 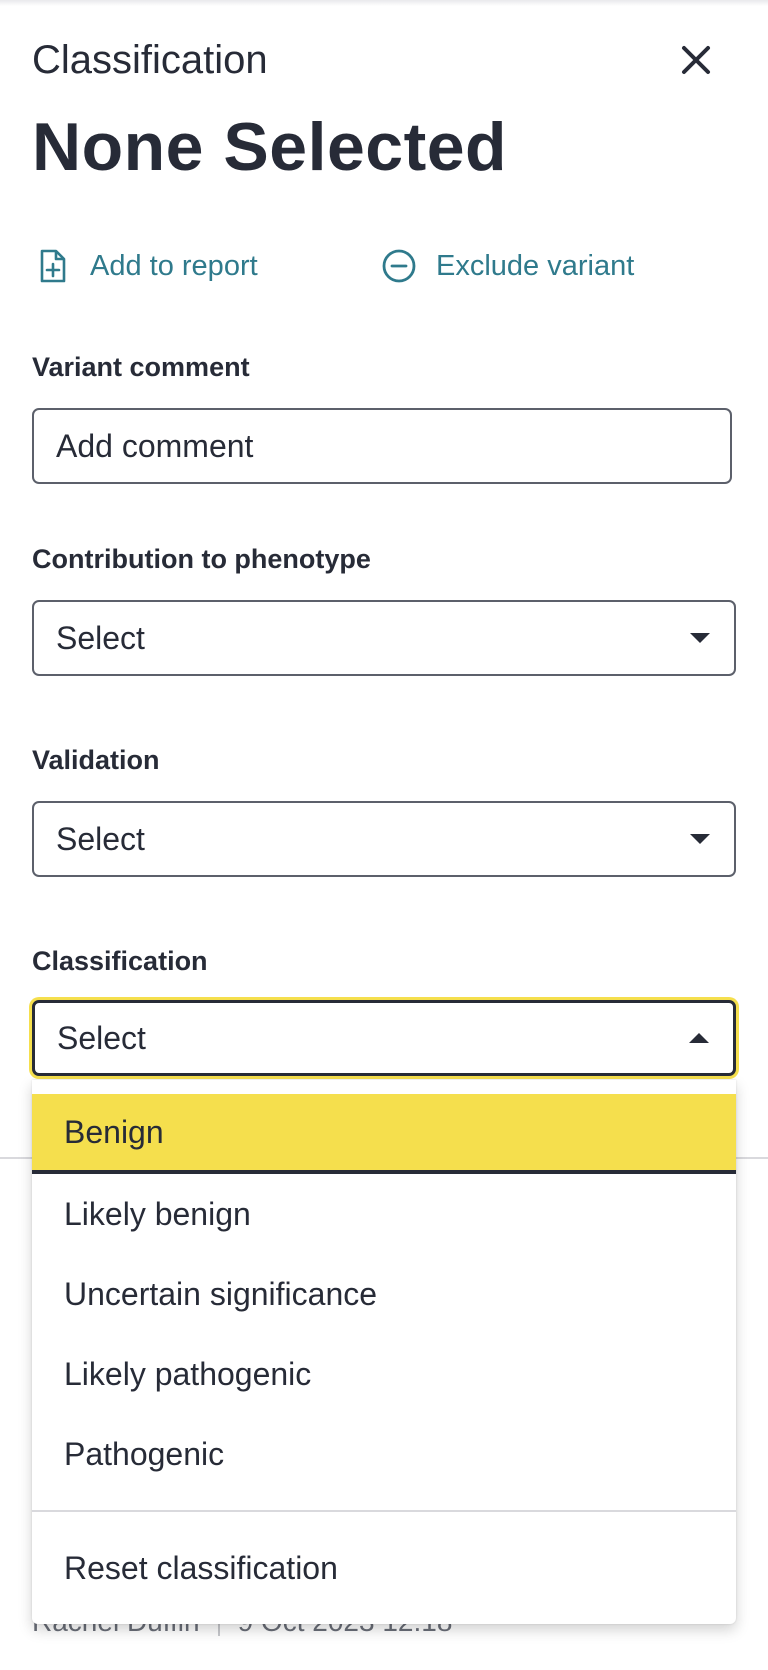 What do you see at coordinates (53, 266) in the screenshot?
I see `document-plus-icon` at bounding box center [53, 266].